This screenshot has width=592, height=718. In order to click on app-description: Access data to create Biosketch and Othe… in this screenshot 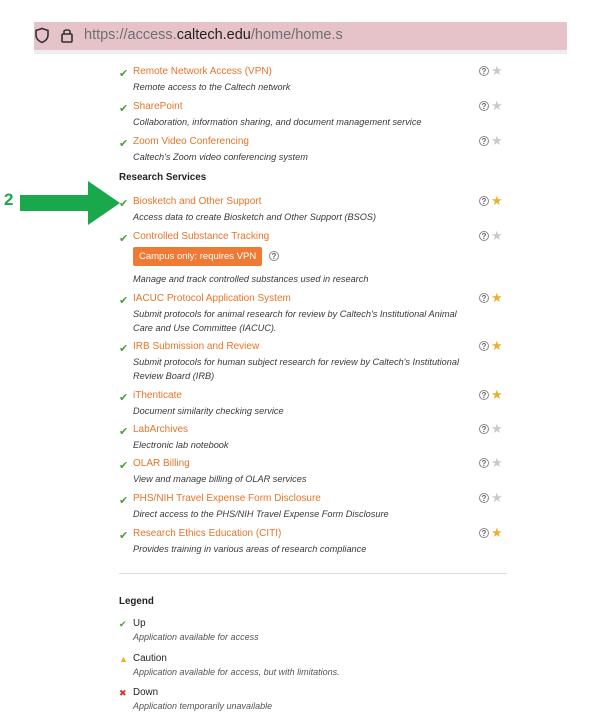, I will do `click(255, 217)`.